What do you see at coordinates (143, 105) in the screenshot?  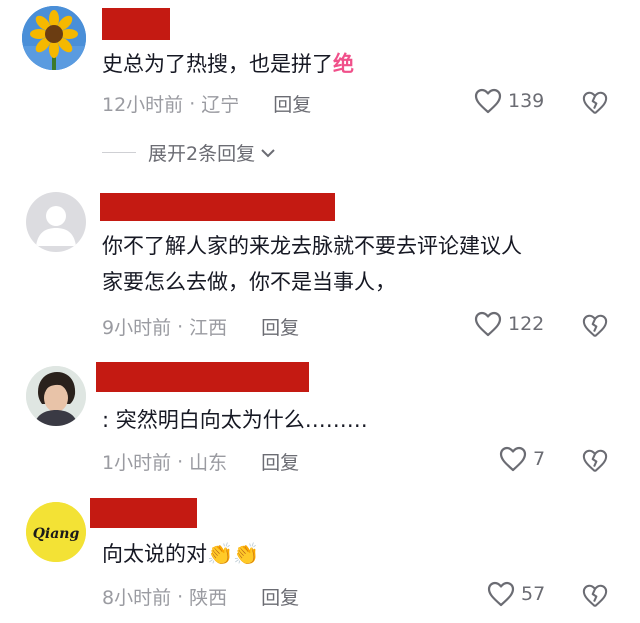 I see `timestamp: 12小时前` at bounding box center [143, 105].